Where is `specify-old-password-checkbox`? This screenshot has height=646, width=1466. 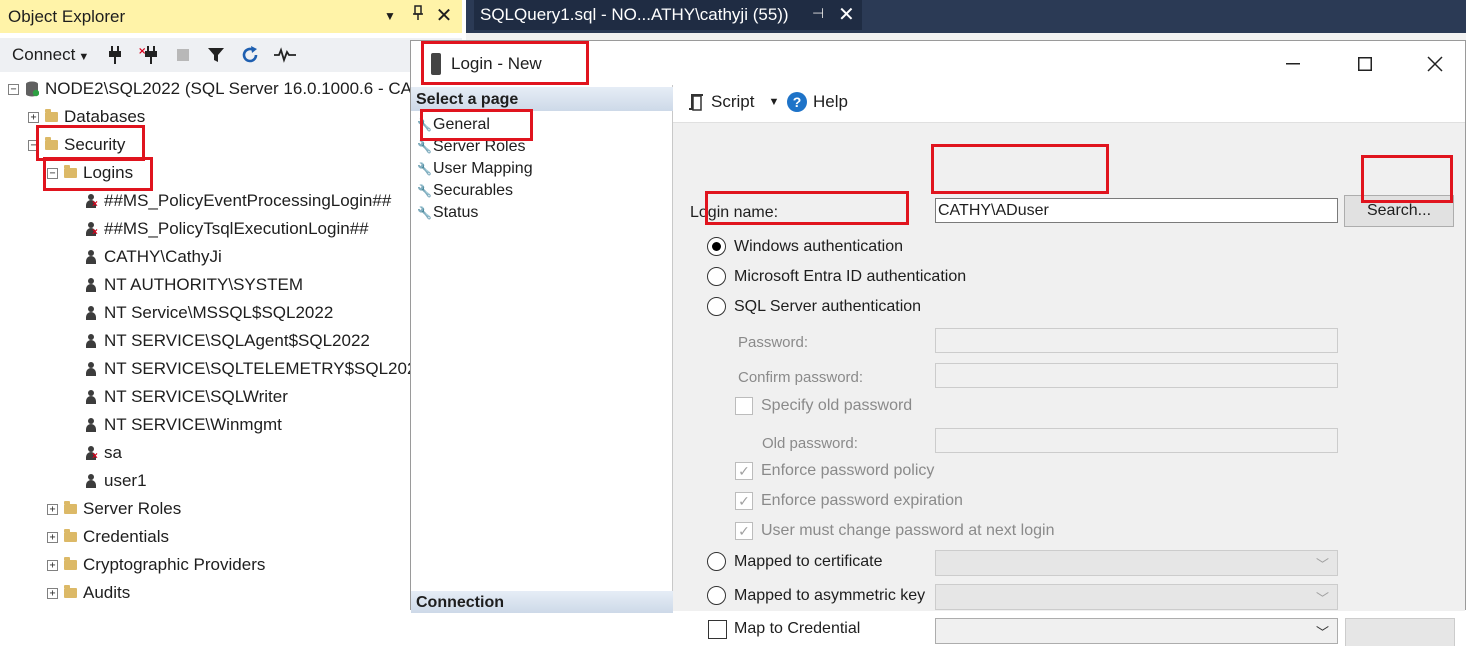
specify-old-password-checkbox is located at coordinates (744, 406).